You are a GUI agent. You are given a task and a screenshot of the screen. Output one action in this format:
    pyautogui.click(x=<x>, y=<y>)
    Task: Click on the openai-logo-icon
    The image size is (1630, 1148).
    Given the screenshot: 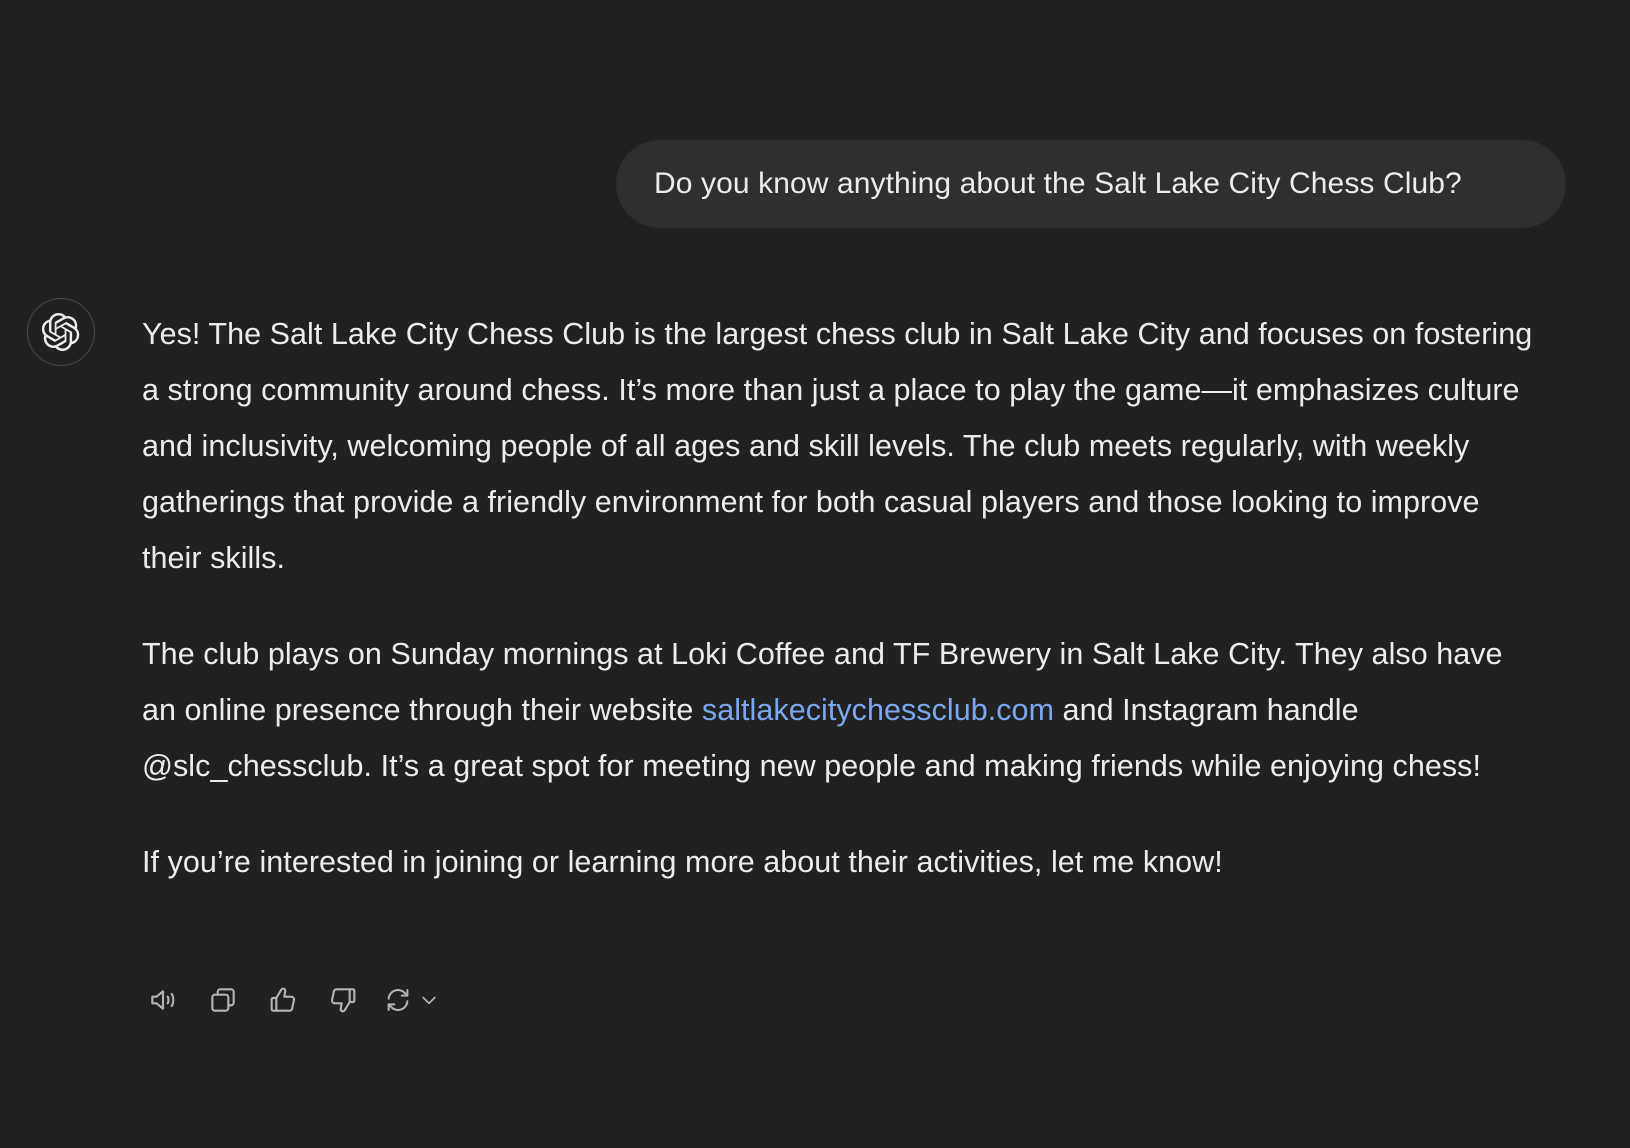 What is the action you would take?
    pyautogui.click(x=61, y=332)
    